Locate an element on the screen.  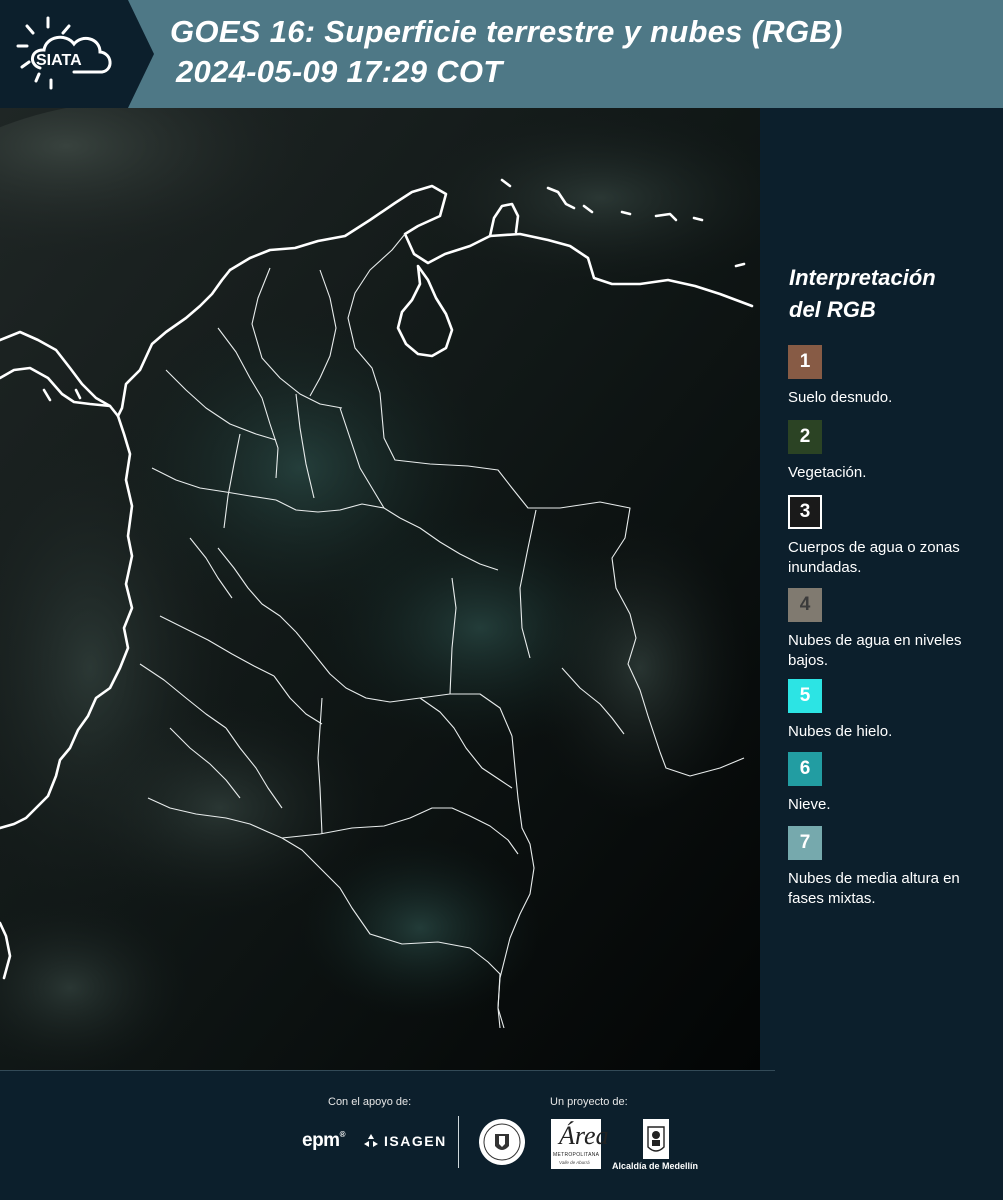
logo-container: SIATA is located at coordinates (64, 54).